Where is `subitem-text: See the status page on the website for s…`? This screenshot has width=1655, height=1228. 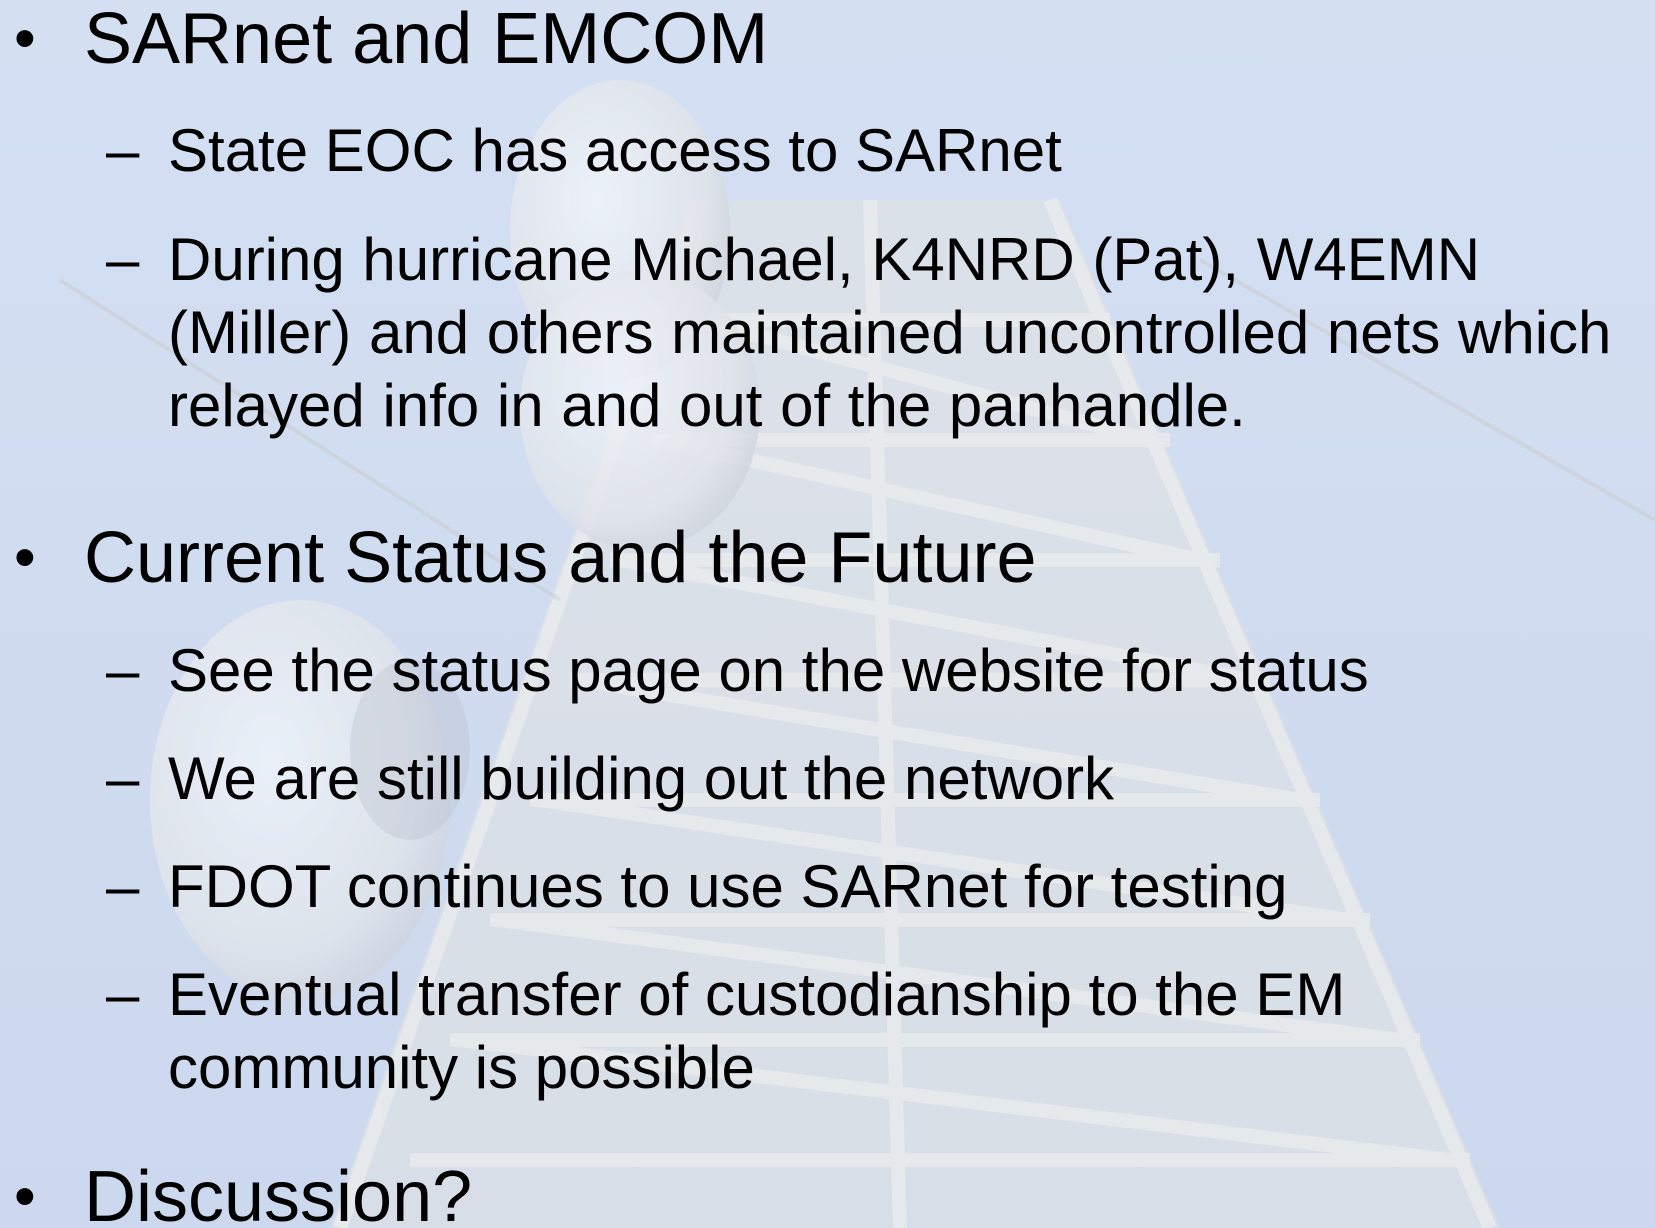
subitem-text: See the status page on the website for s… is located at coordinates (768, 670).